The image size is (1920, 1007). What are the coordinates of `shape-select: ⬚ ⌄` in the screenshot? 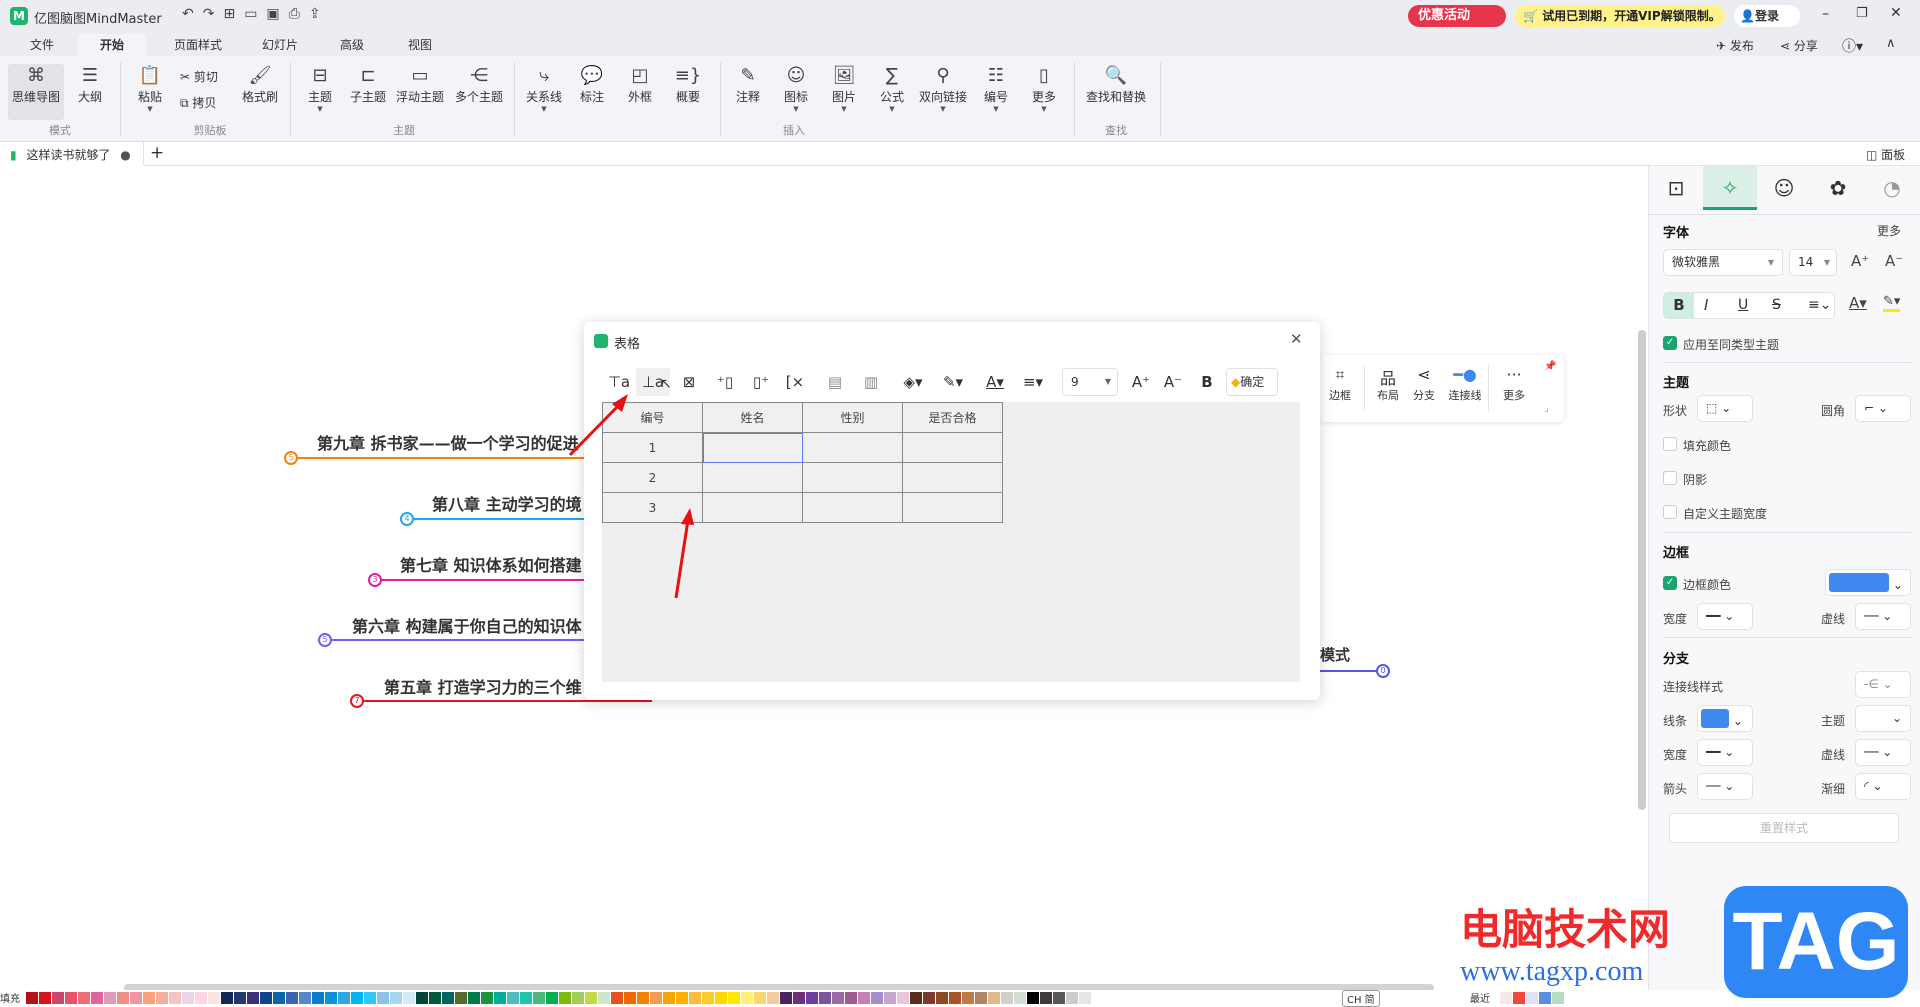 It's located at (1725, 408).